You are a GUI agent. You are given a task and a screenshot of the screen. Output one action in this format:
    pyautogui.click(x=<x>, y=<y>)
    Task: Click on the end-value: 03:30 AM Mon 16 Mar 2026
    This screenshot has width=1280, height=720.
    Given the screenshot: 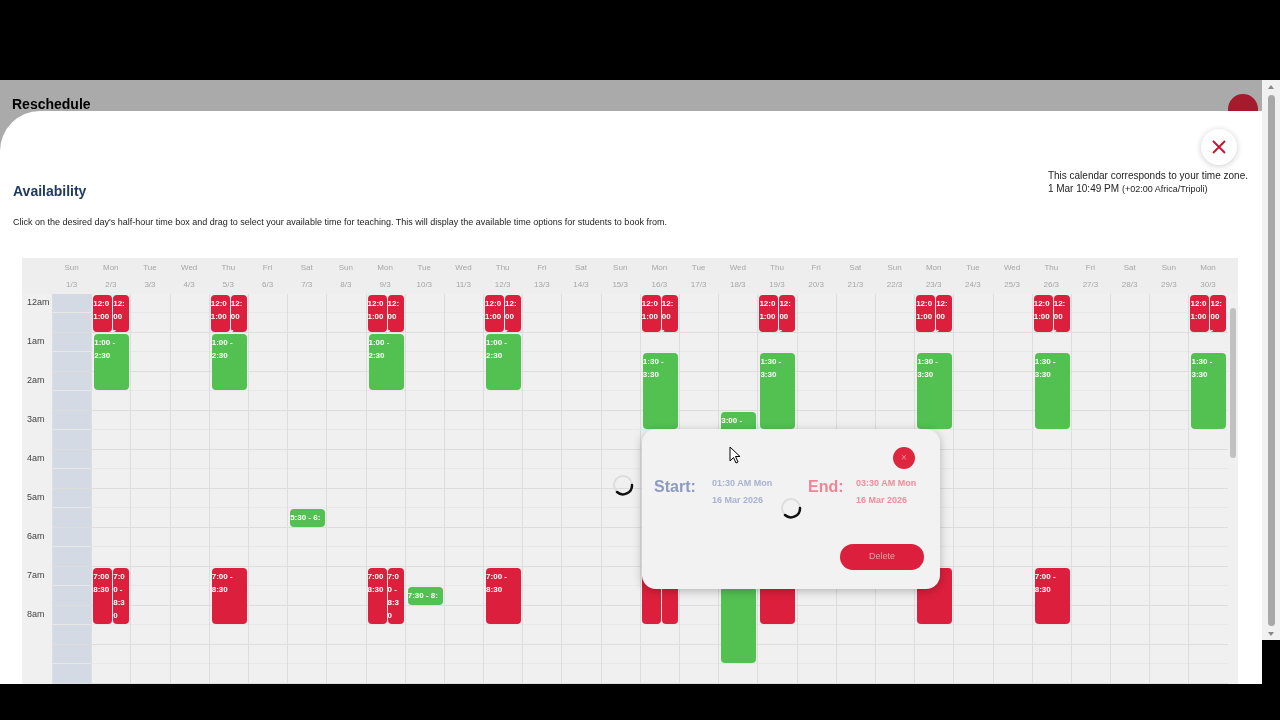 What is the action you would take?
    pyautogui.click(x=887, y=491)
    